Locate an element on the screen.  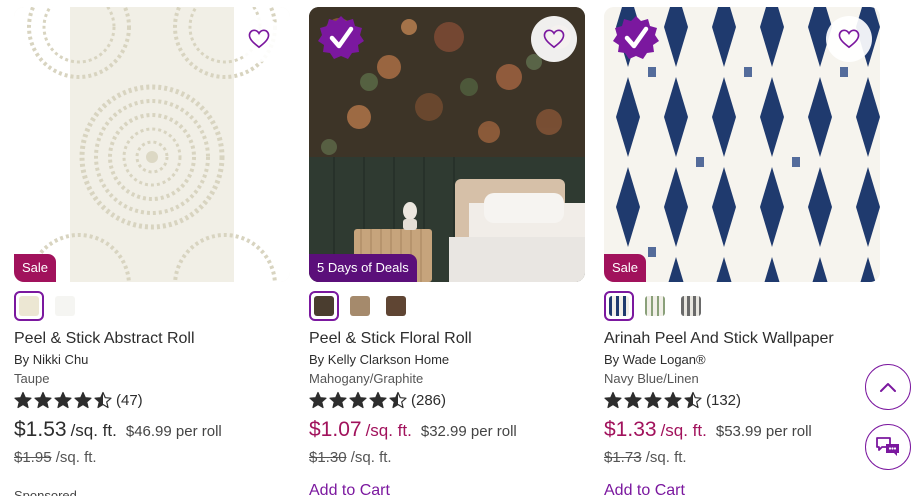
sponsored-label: Sponsored is located at coordinates (45, 492).